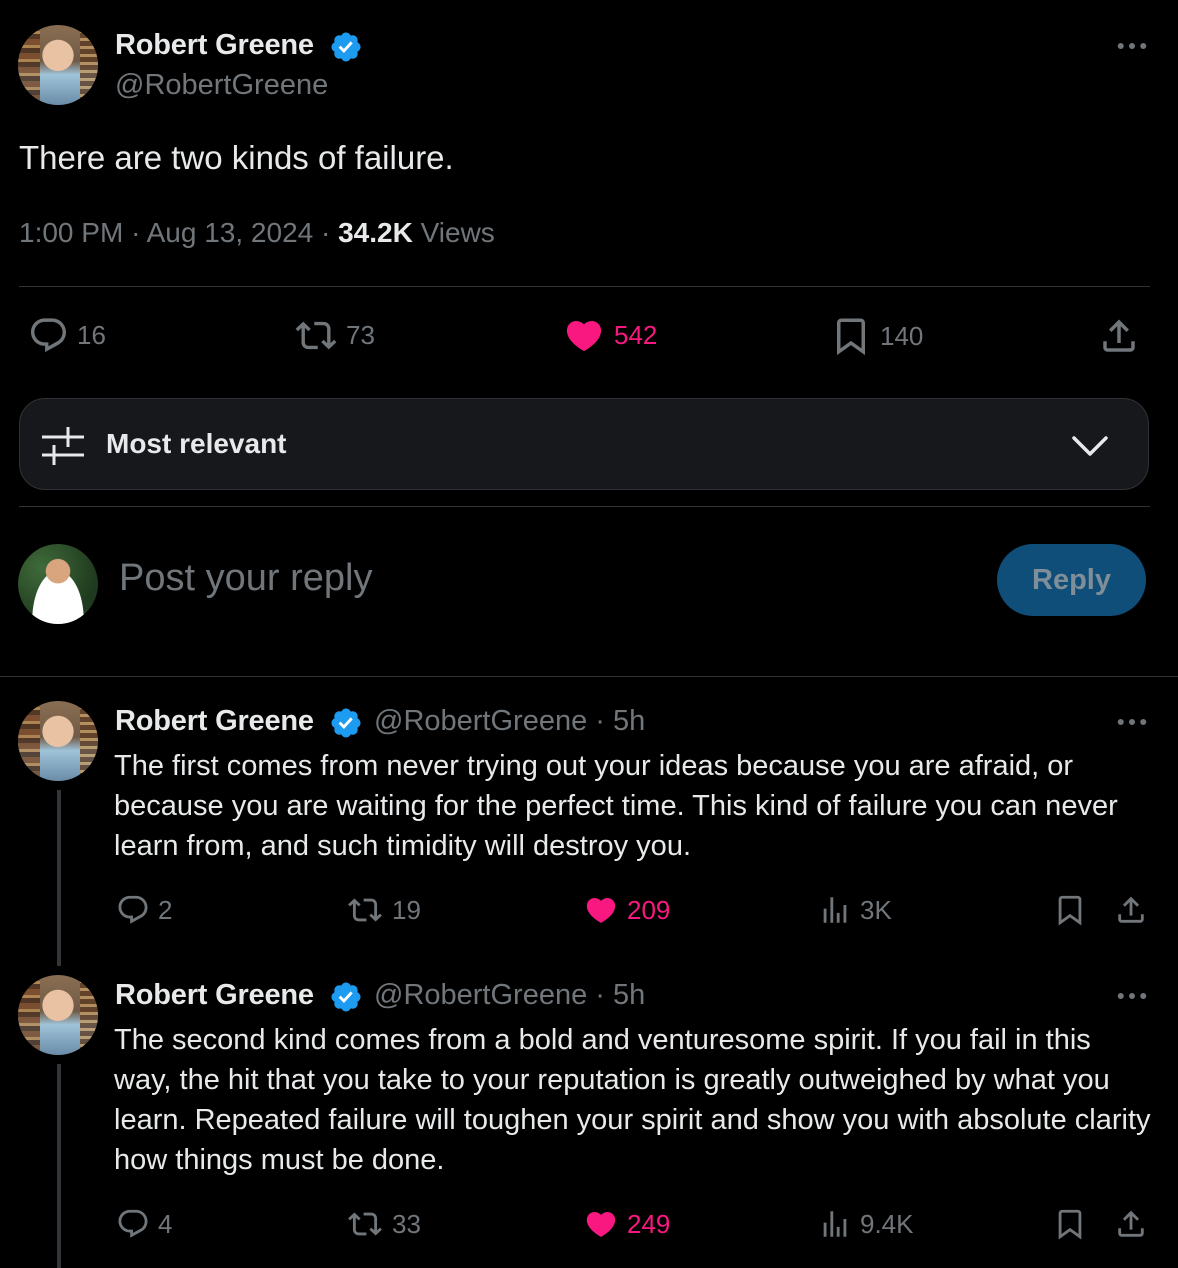 Image resolution: width=1178 pixels, height=1268 pixels. What do you see at coordinates (221, 85) in the screenshot?
I see `author-handle: @RobertGreene` at bounding box center [221, 85].